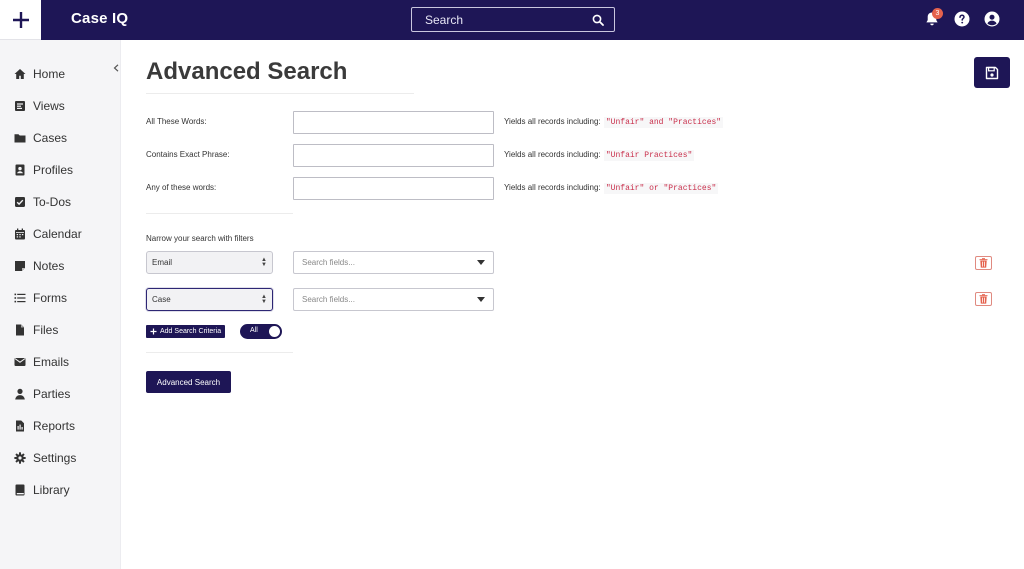 The width and height of the screenshot is (1024, 569). I want to click on help-icon, so click(962, 19).